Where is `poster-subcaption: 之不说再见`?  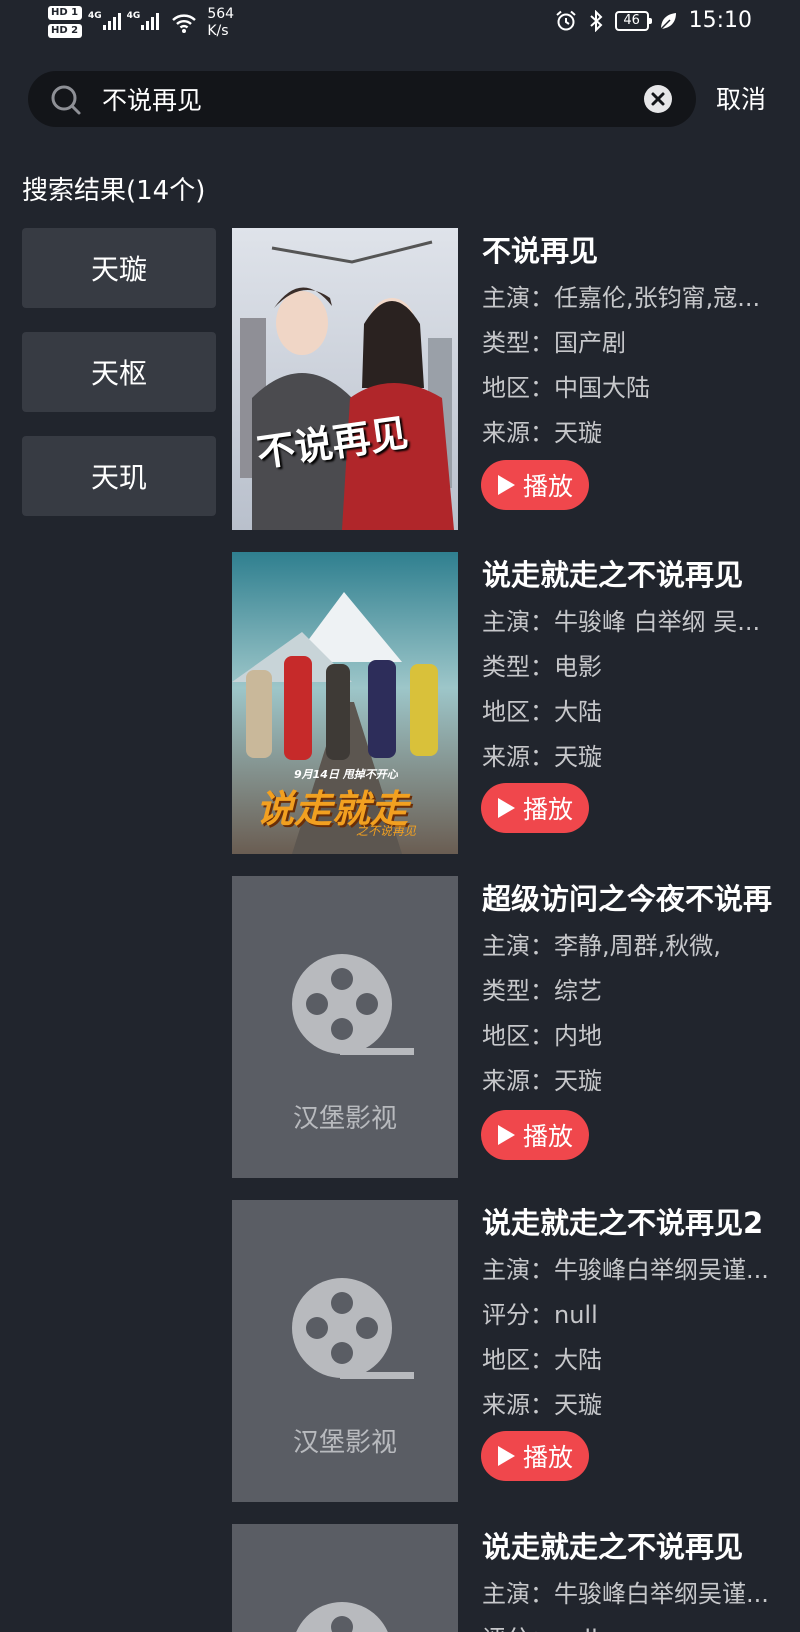
poster-subcaption: 之不说再见 is located at coordinates (386, 831).